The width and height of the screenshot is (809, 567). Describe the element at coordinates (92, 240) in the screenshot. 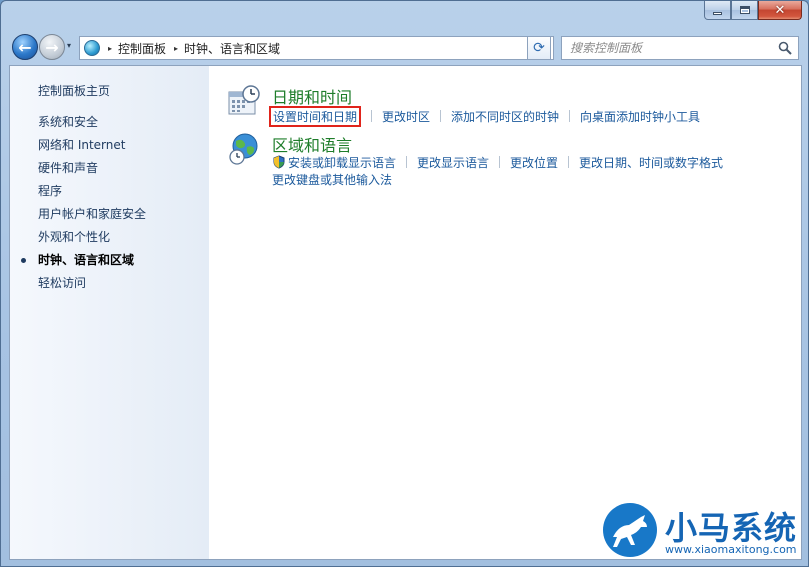

I see `sidebar-item-appearance: 外观和个性化` at that location.